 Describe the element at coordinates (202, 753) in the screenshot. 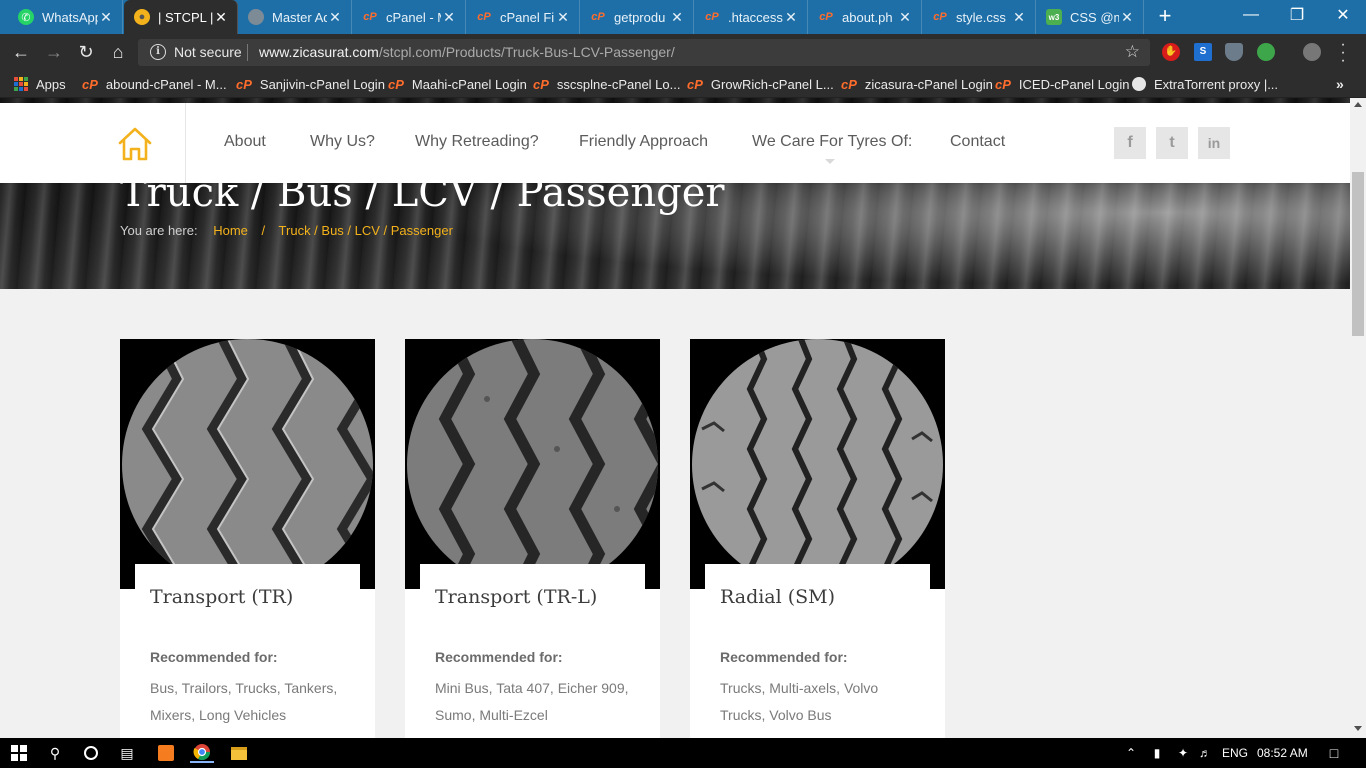

I see `chrome-taskbar-icon` at that location.